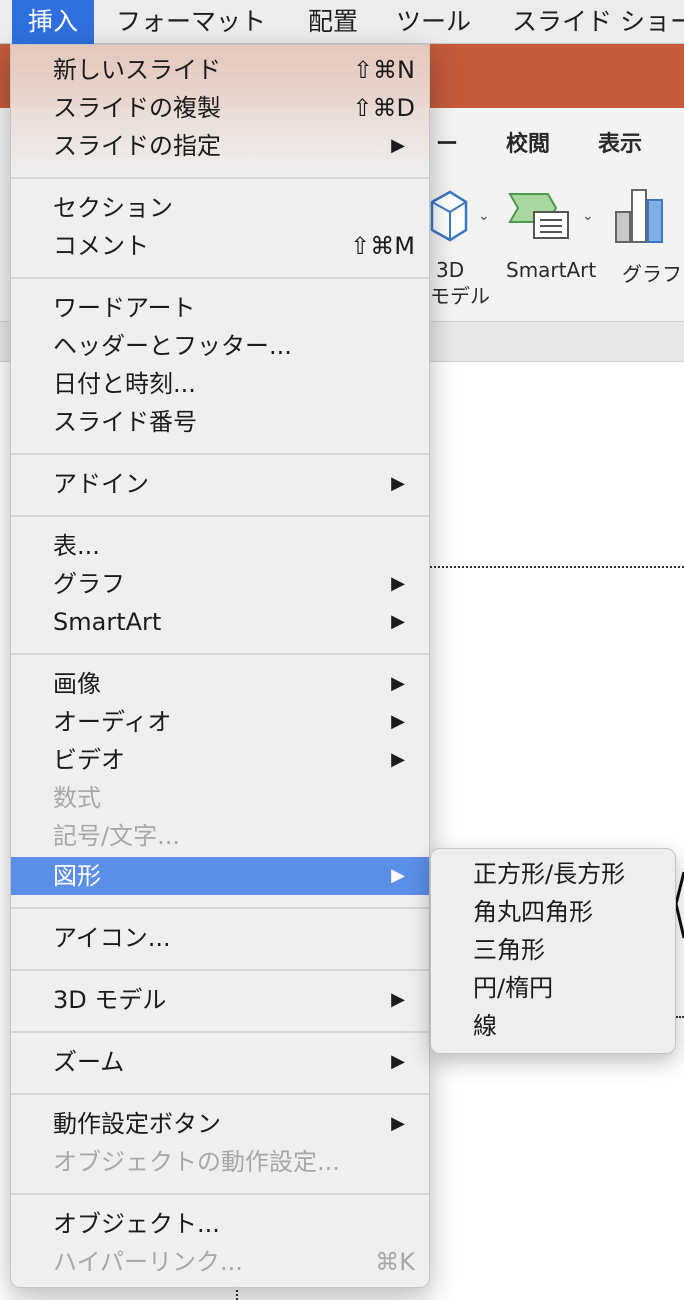 This screenshot has height=1300, width=684. Describe the element at coordinates (191, 22) in the screenshot. I see `menubar-format: フォーマット` at that location.